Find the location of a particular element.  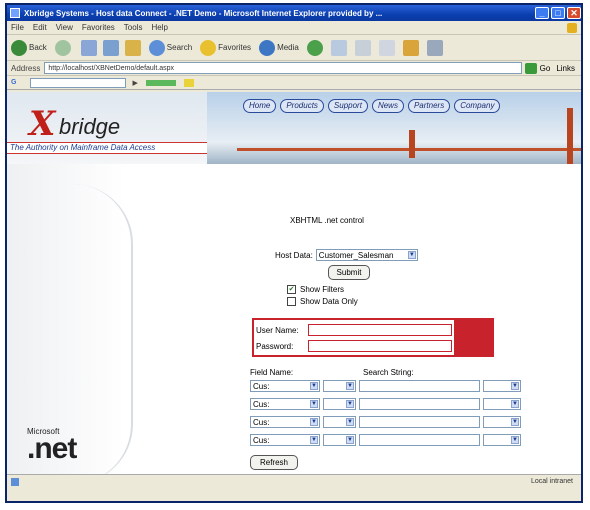

back-button: Back is located at coordinates (29, 47).